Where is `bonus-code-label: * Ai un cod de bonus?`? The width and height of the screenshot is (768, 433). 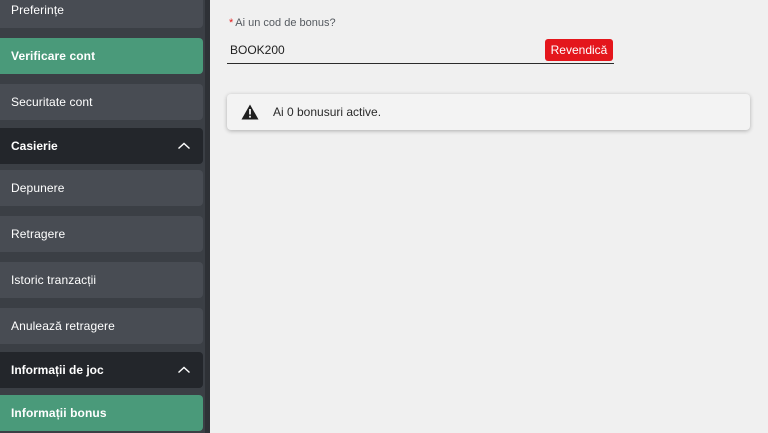
bonus-code-label: * Ai un cod de bonus? is located at coordinates (282, 23).